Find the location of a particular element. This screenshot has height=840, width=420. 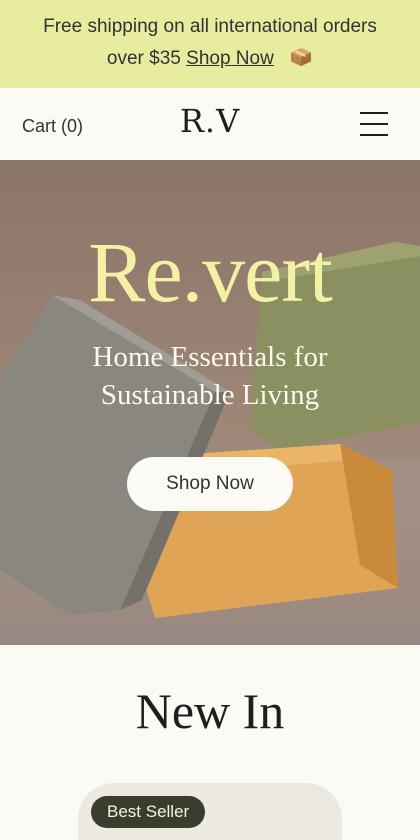

product-card: Best Seller is located at coordinates (210, 811).